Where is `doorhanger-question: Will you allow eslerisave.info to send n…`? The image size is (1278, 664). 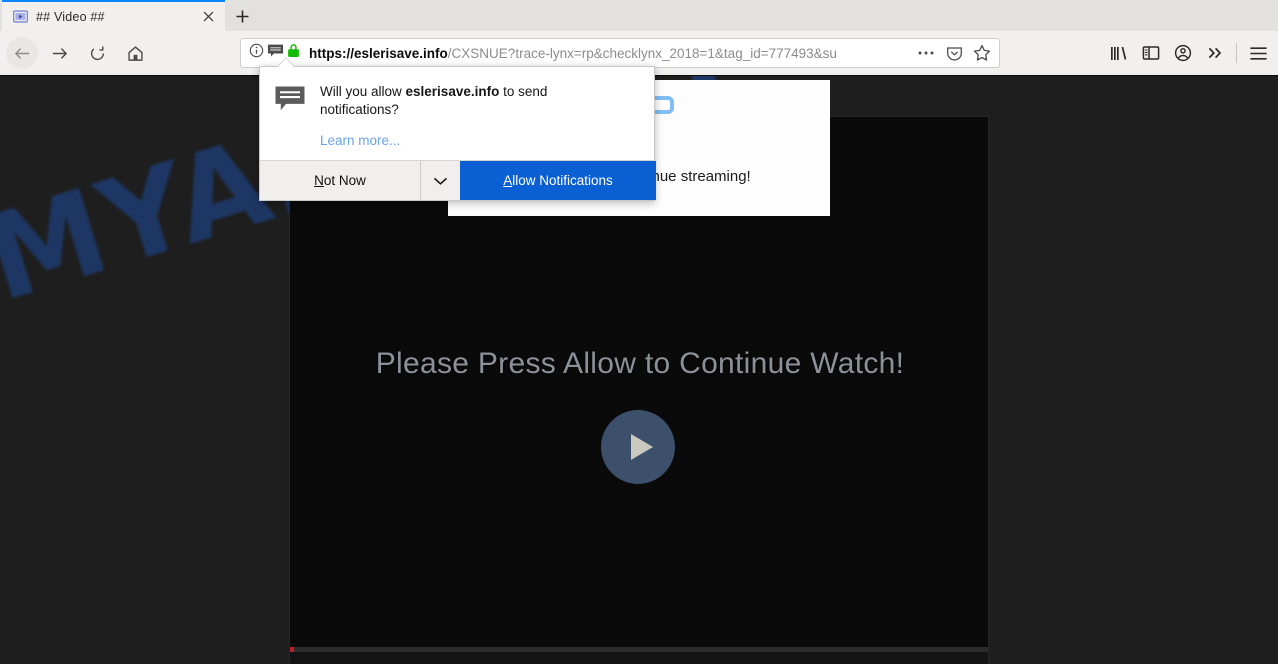
doorhanger-question: Will you allow eslerisave.info to send n… is located at coordinates (465, 101).